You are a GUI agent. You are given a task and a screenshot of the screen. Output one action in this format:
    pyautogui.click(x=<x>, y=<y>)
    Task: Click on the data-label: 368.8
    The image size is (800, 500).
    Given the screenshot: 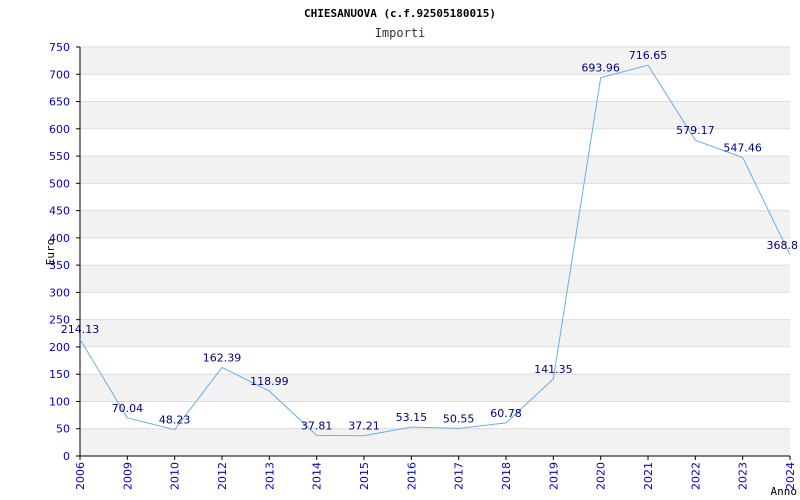 What is the action you would take?
    pyautogui.click(x=783, y=245)
    